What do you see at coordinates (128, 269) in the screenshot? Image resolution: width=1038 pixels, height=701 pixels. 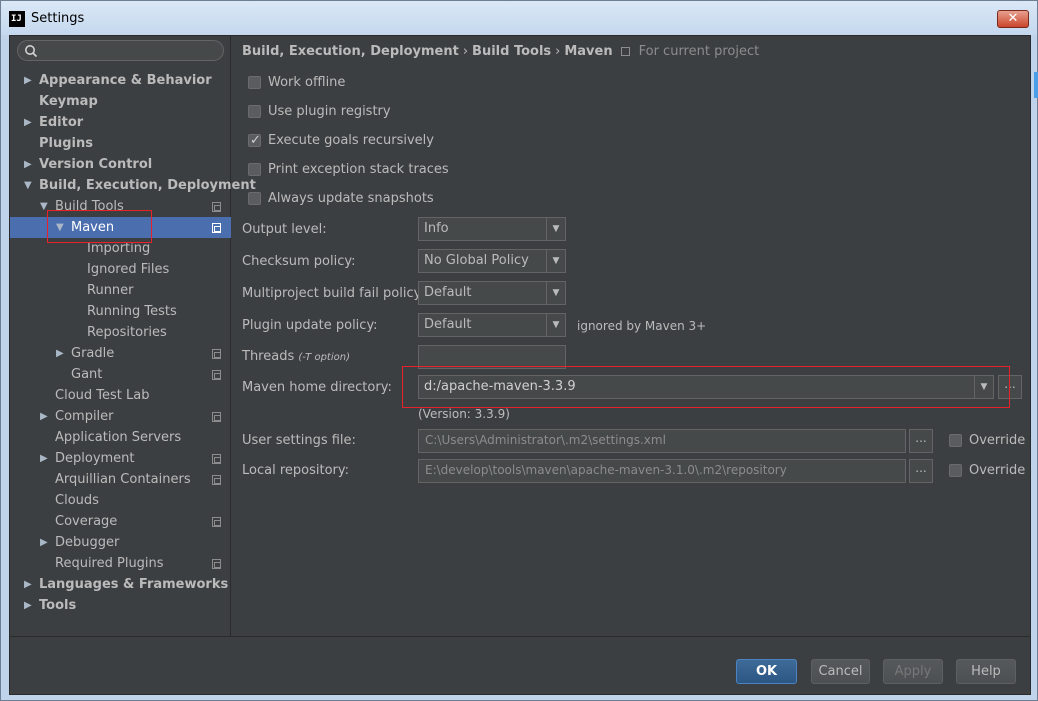 I see `tree-item-label: Ignored Files` at bounding box center [128, 269].